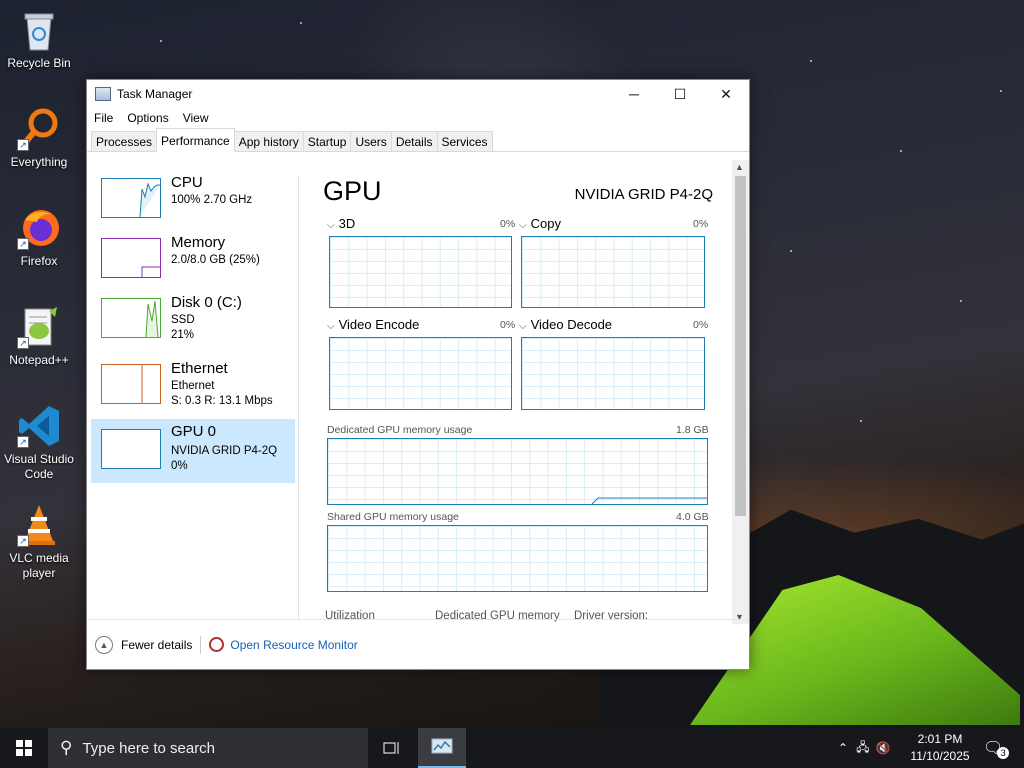 The height and width of the screenshot is (768, 1024). I want to click on footer-bar: ▲ Fewer details Open Resource Monitor, so click(418, 644).